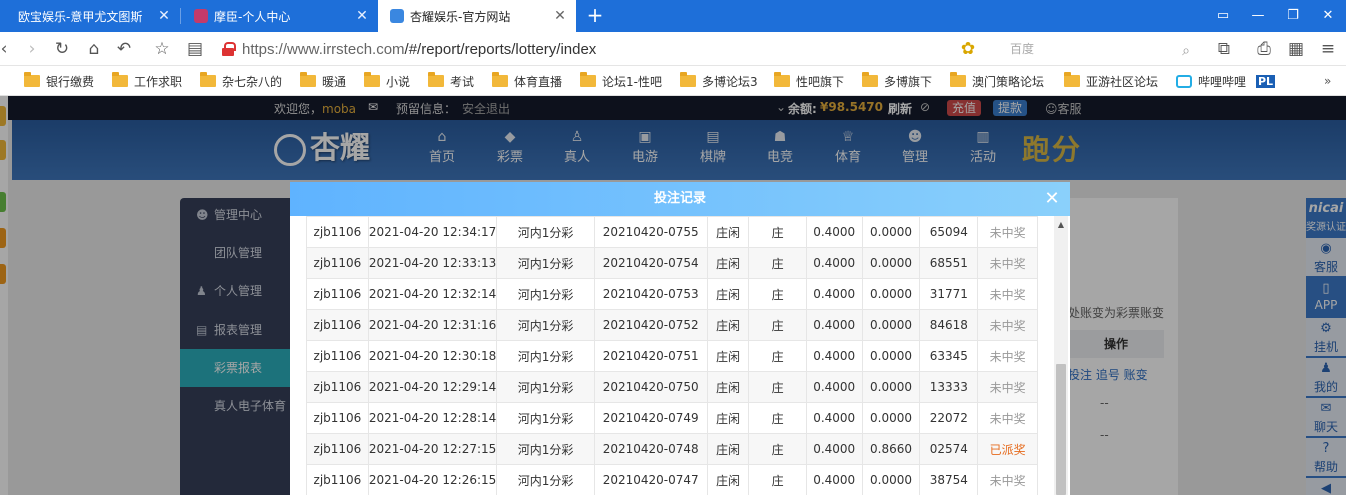  What do you see at coordinates (7, 49) in the screenshot?
I see `back-icon: ‹` at bounding box center [7, 49].